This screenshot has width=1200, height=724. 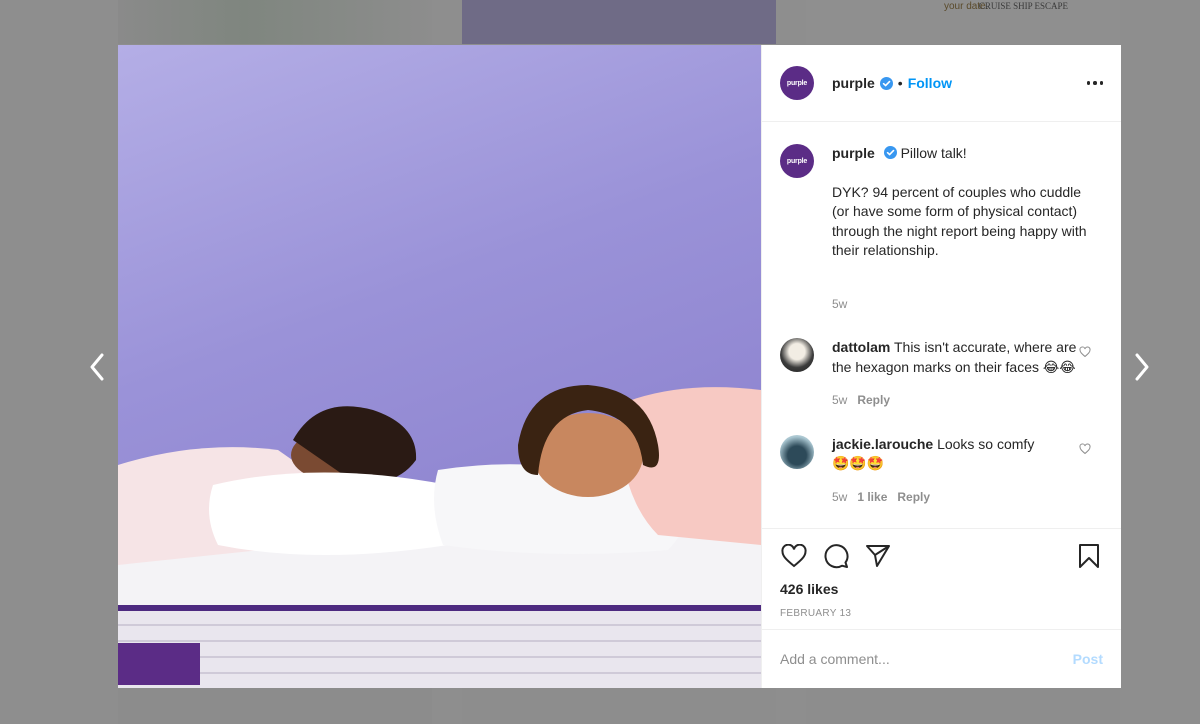 I want to click on comment-button, so click(x=836, y=556).